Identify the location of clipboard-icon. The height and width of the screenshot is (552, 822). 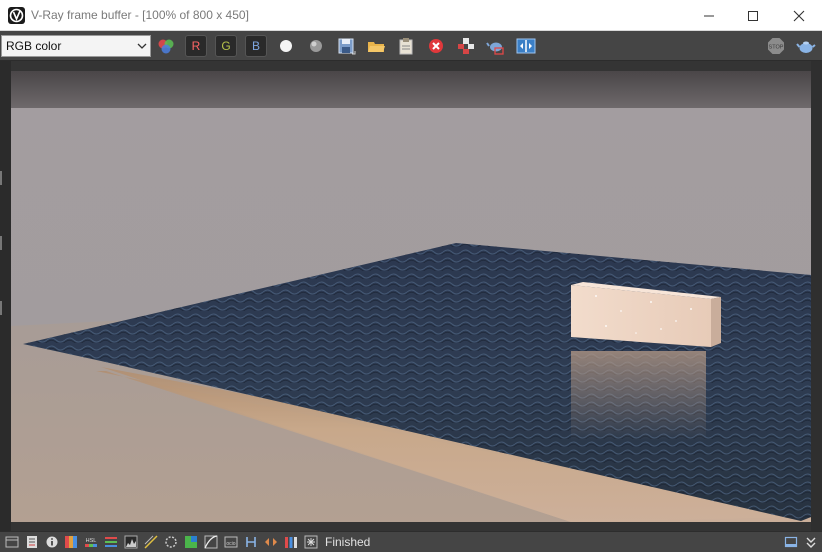
(406, 46).